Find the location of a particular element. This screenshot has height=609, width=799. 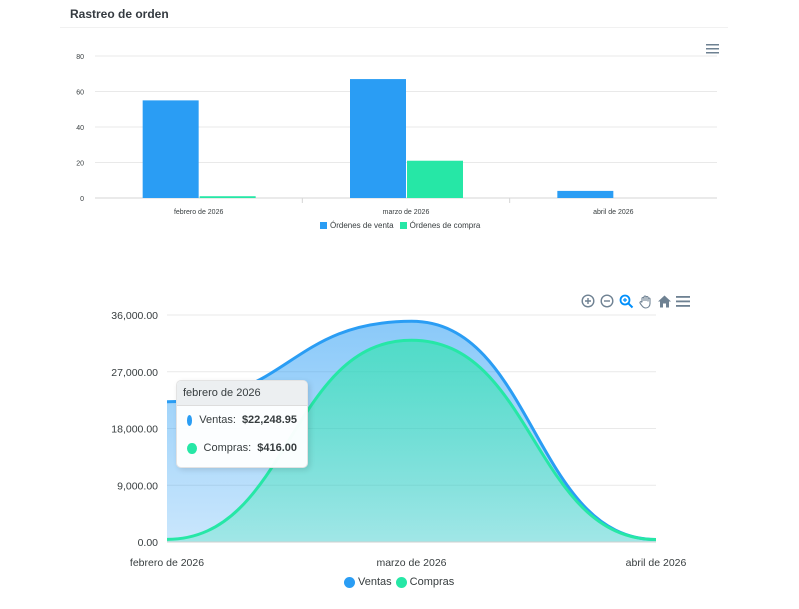

zoom-in-icon is located at coordinates (588, 301).